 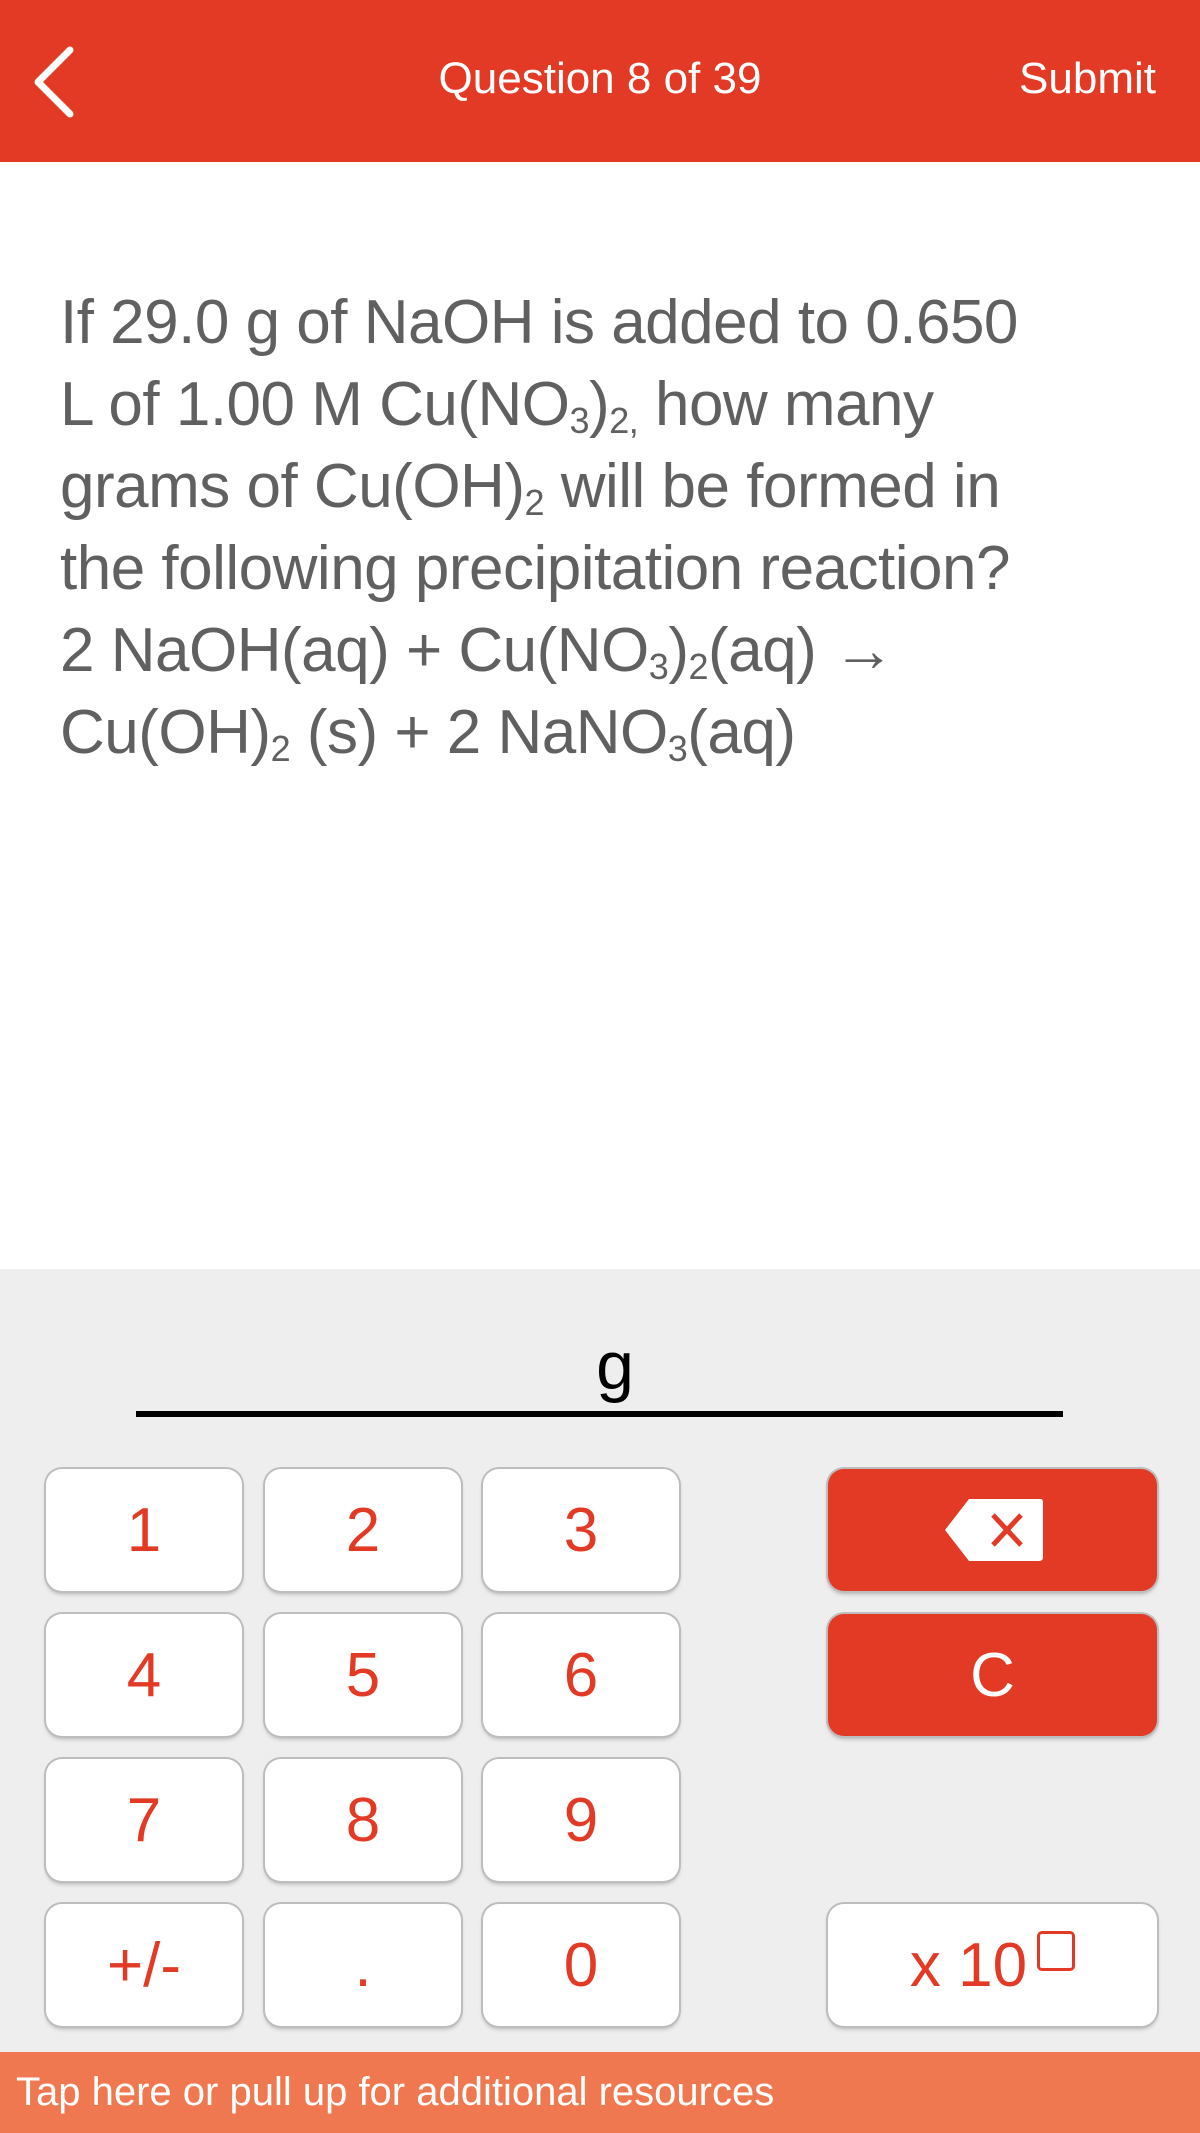 I want to click on question-line: Cu(OH)2 (s) + 2 NaNO3(aq), so click(x=539, y=733).